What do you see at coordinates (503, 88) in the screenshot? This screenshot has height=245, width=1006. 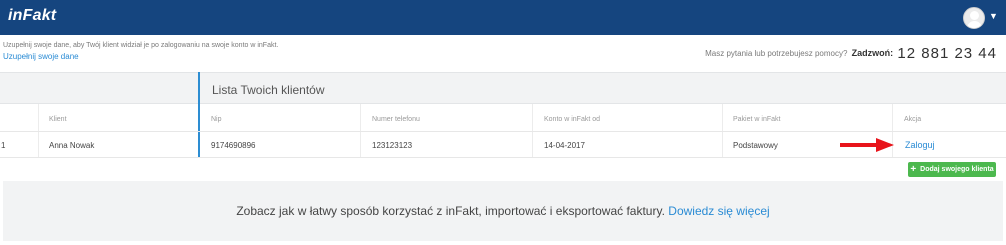 I see `clients-panel-header` at bounding box center [503, 88].